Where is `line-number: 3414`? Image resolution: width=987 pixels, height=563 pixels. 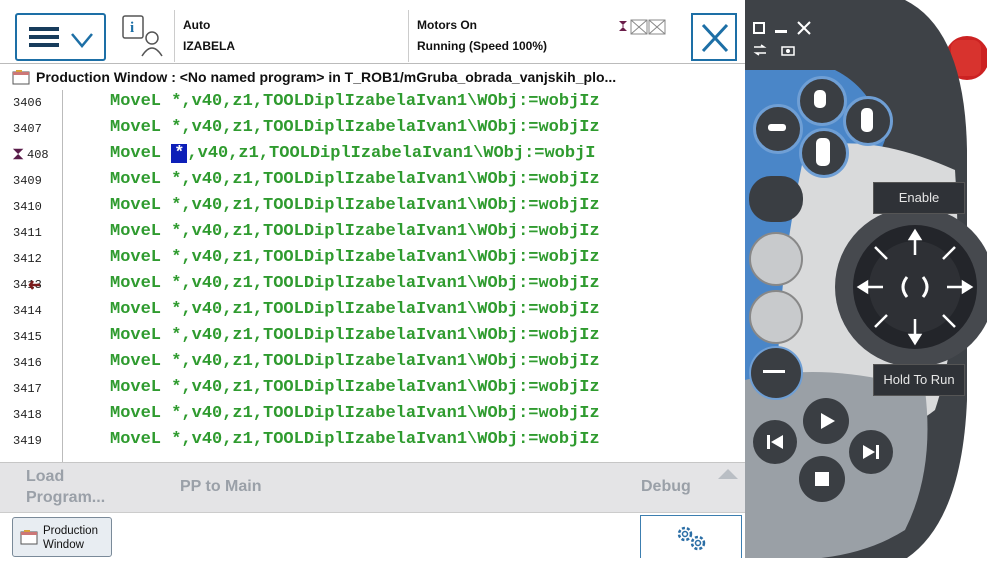 line-number: 3414 is located at coordinates (27, 311).